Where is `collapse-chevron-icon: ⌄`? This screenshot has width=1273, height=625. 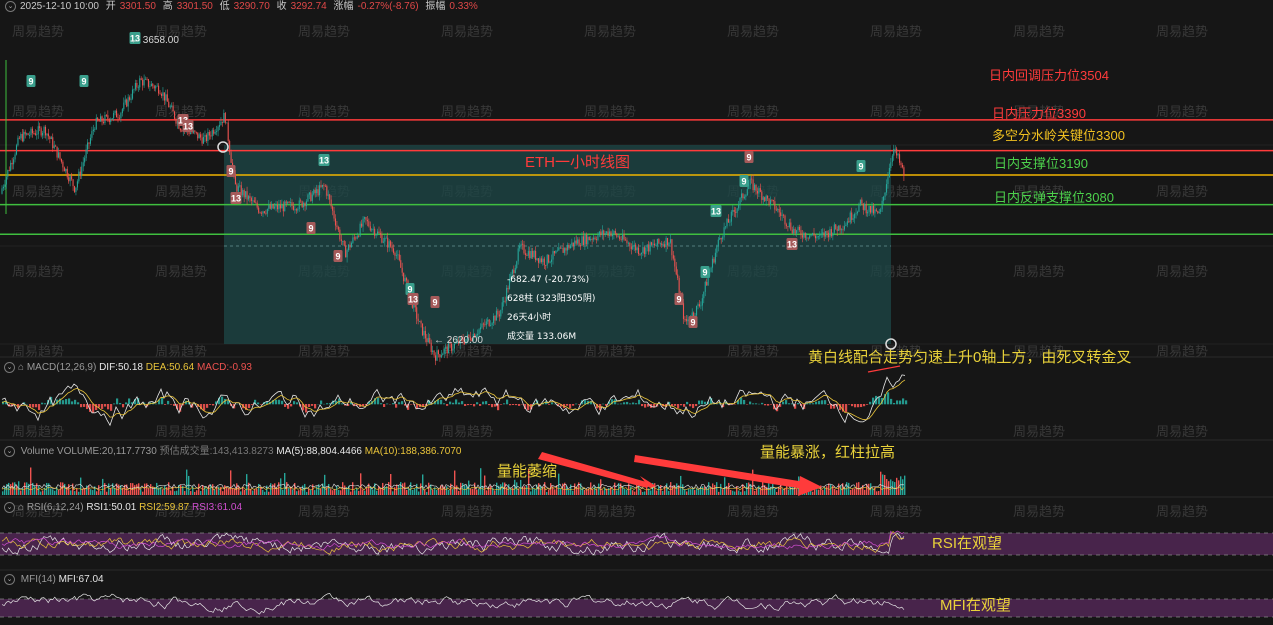 collapse-chevron-icon: ⌄ is located at coordinates (10, 6).